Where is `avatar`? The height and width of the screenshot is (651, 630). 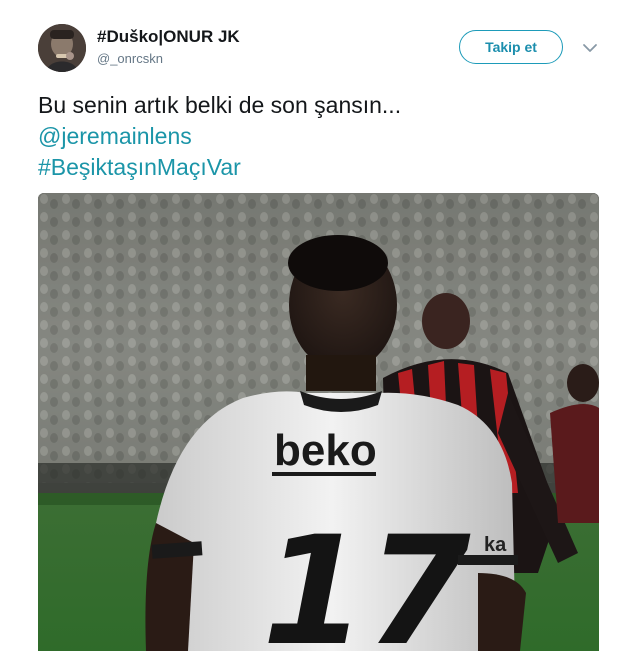 avatar is located at coordinates (62, 48).